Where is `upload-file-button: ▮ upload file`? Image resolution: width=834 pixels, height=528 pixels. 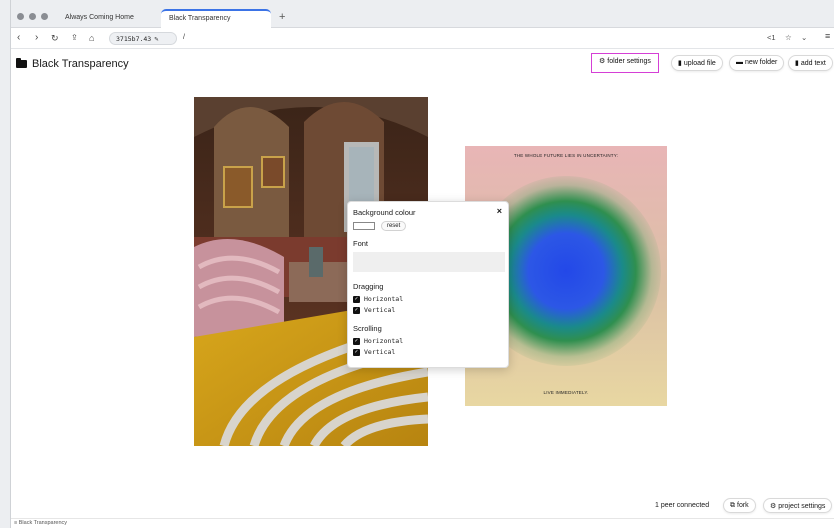 upload-file-button: ▮ upload file is located at coordinates (697, 63).